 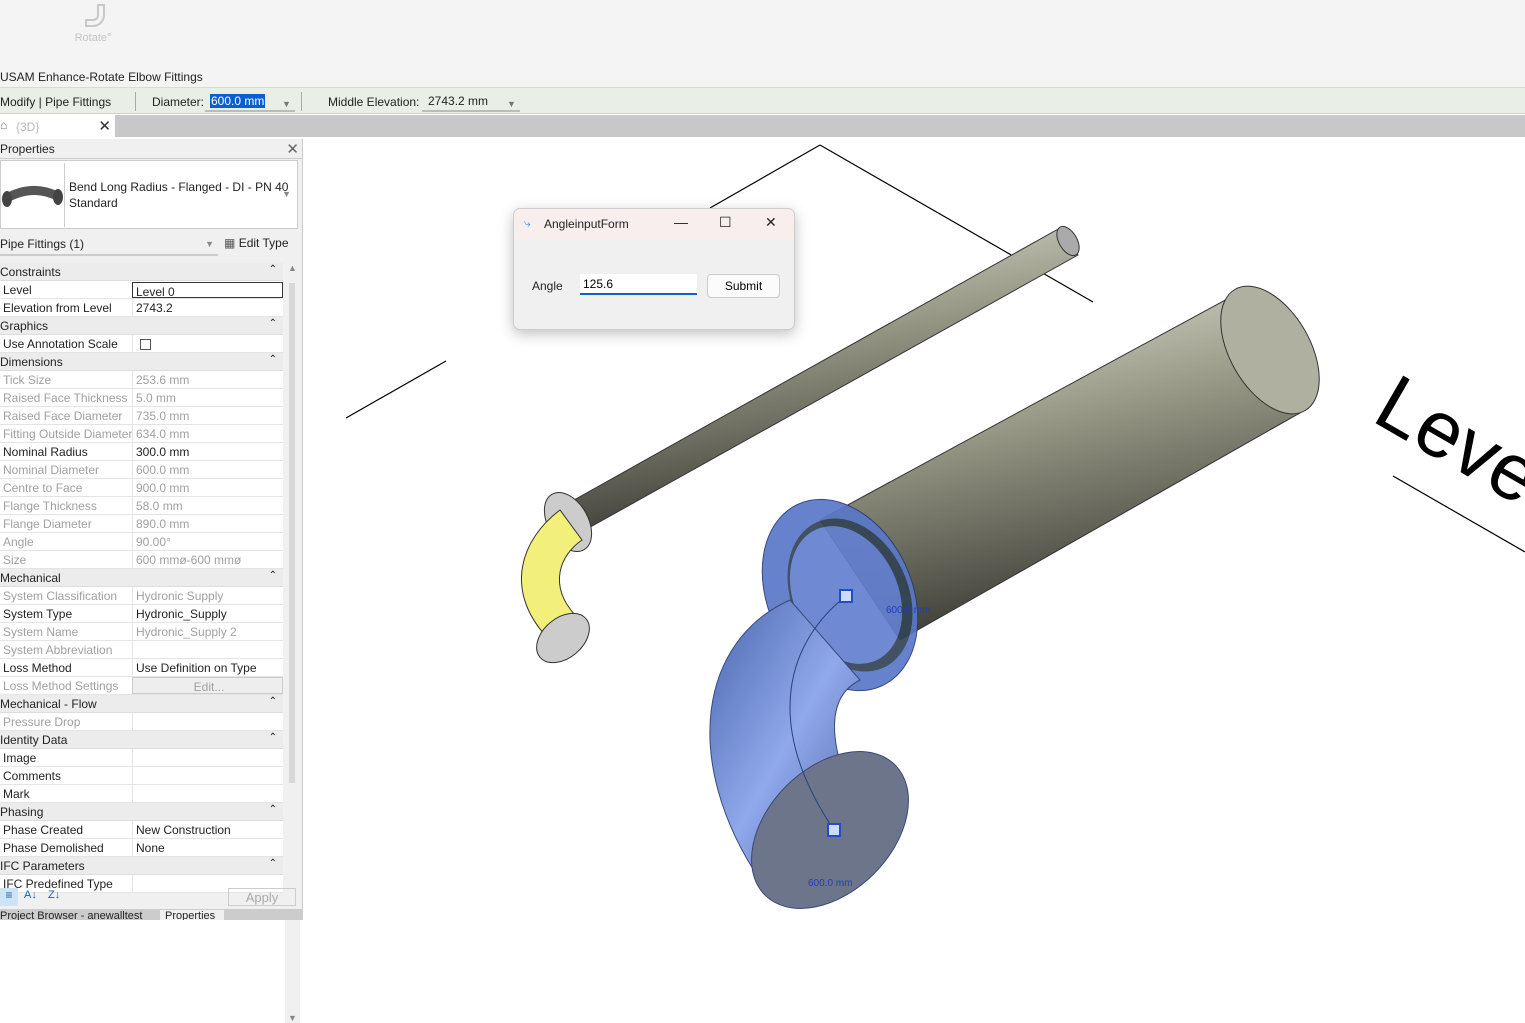 I want to click on property-value: New Construction, so click(x=207, y=829).